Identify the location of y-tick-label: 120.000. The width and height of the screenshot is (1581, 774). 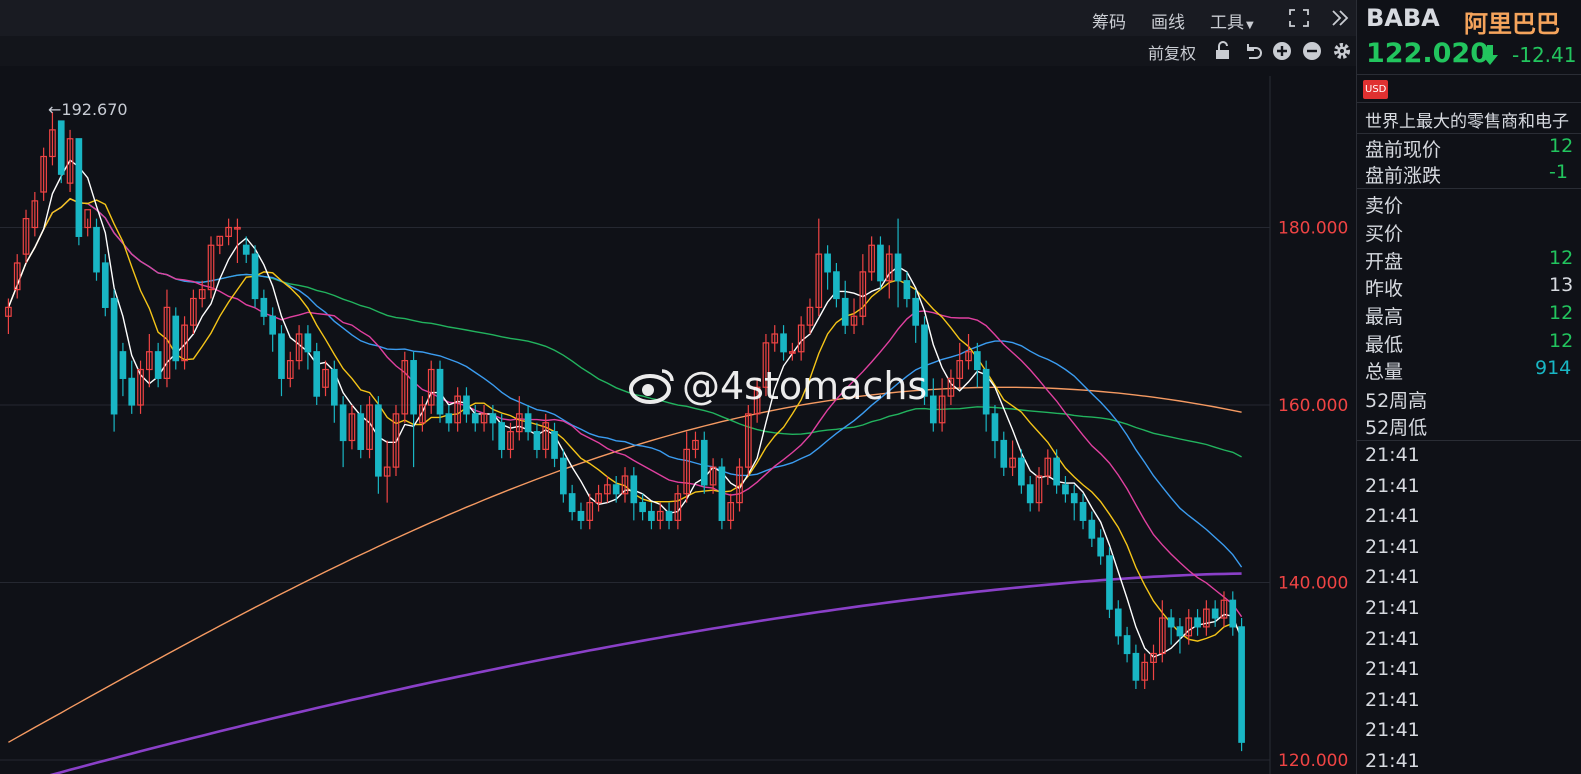
(1313, 761).